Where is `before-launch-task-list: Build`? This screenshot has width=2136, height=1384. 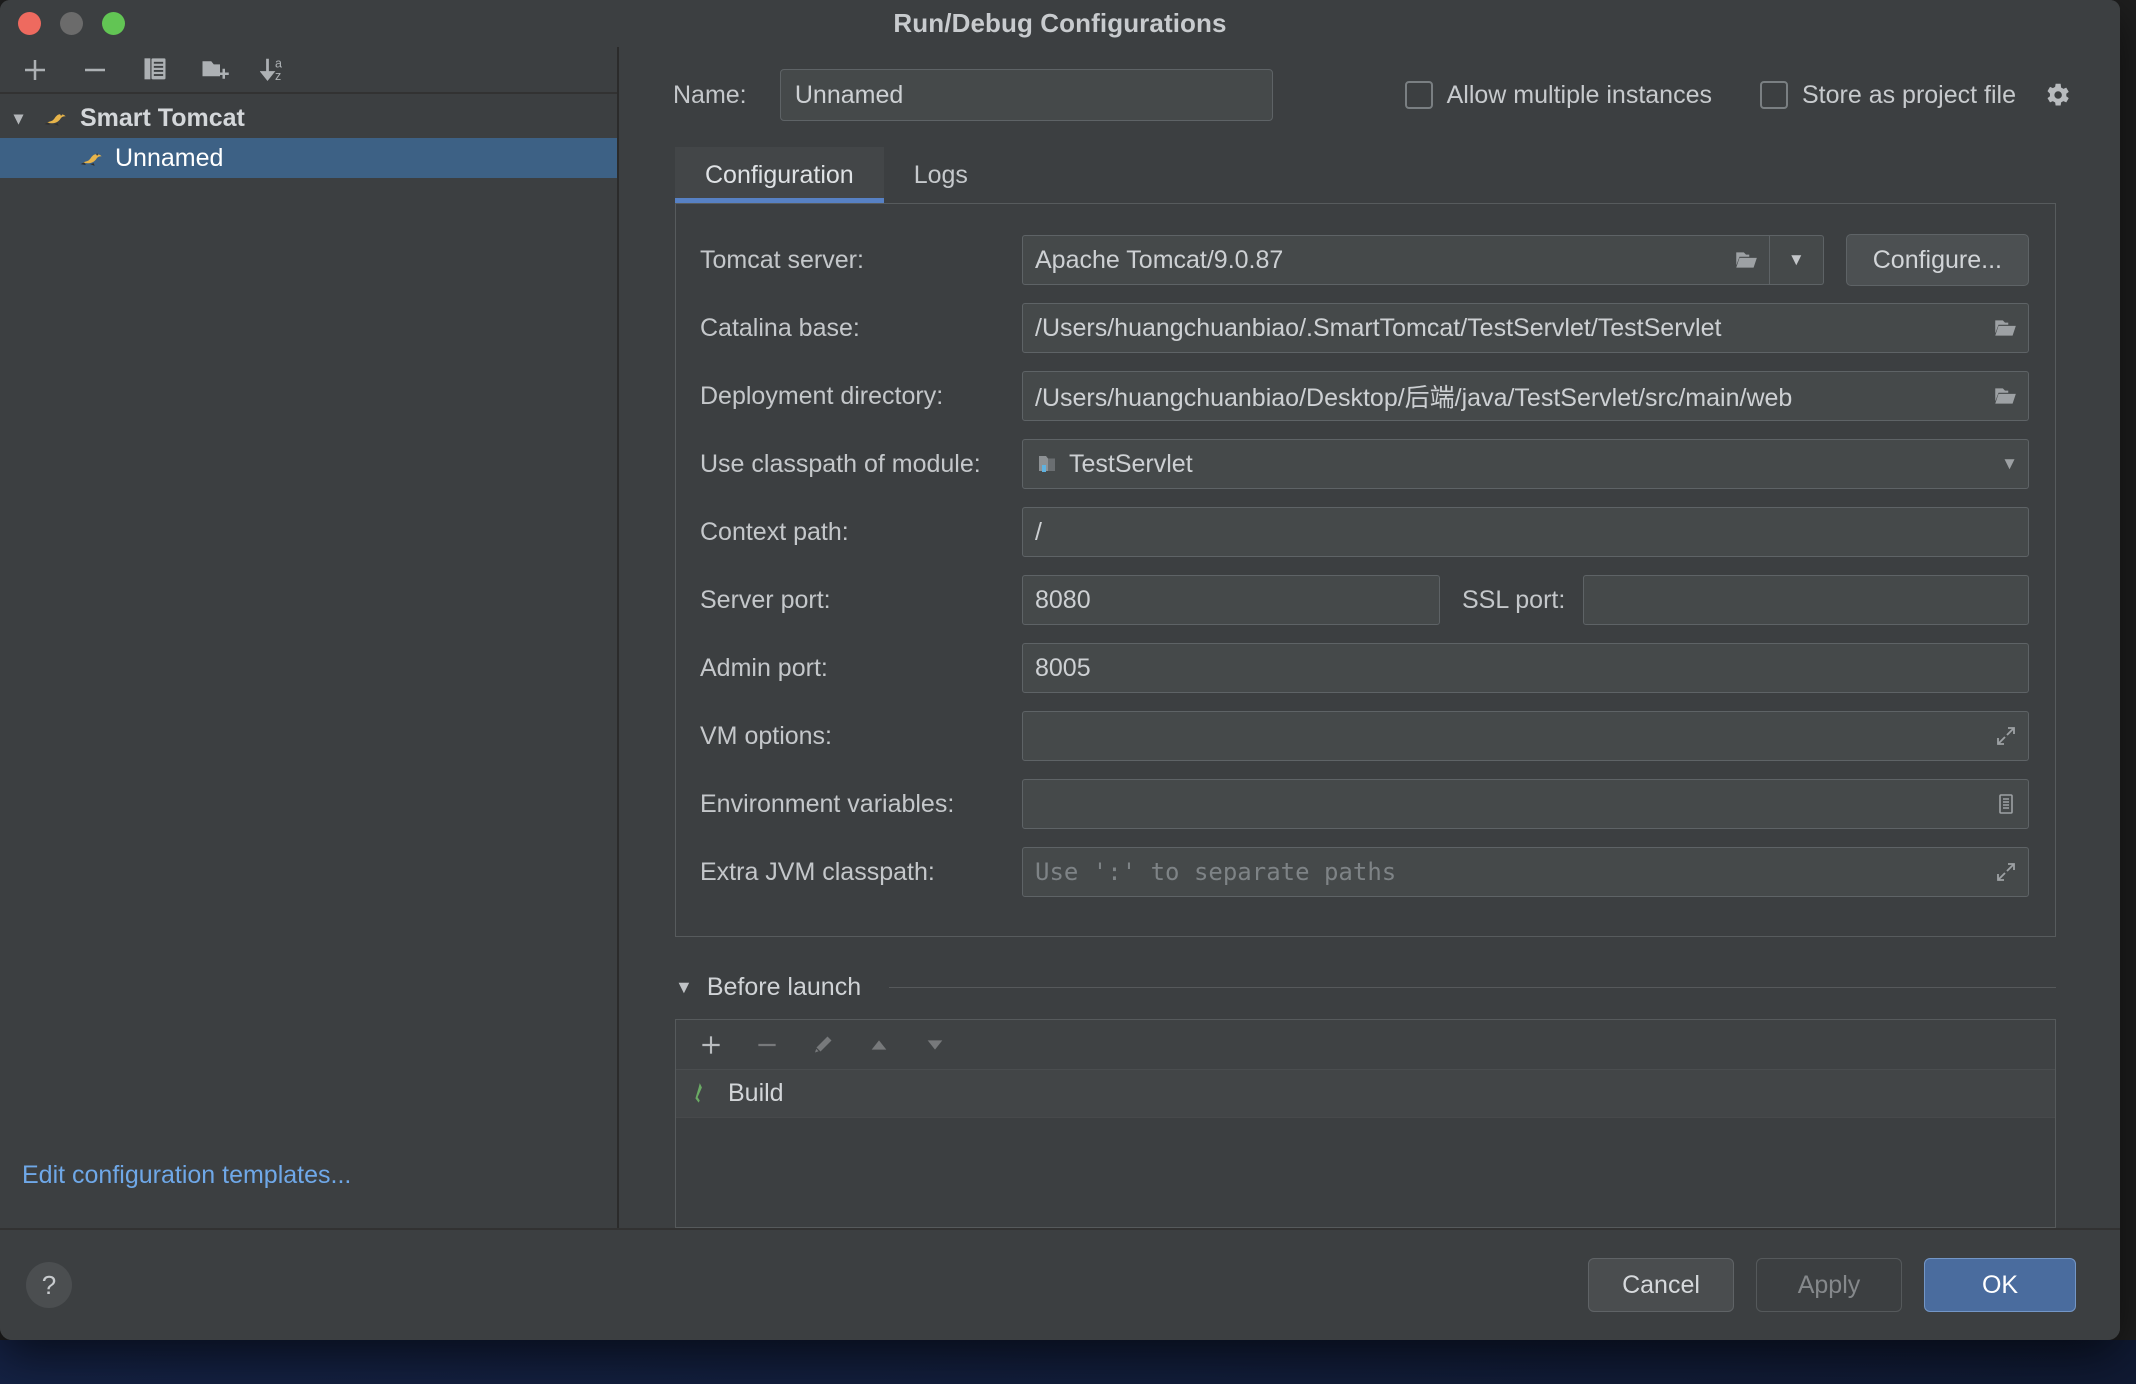
before-launch-task-list: Build is located at coordinates (1365, 1148).